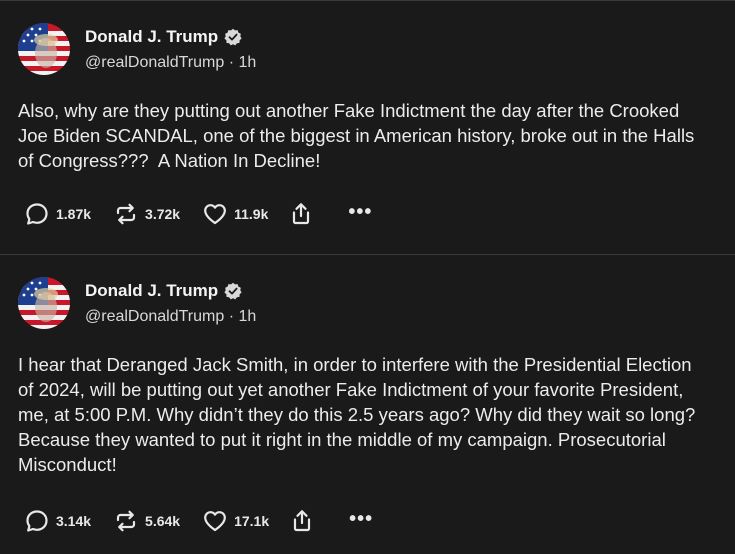  I want to click on reply-button: 3.14k, so click(57, 521).